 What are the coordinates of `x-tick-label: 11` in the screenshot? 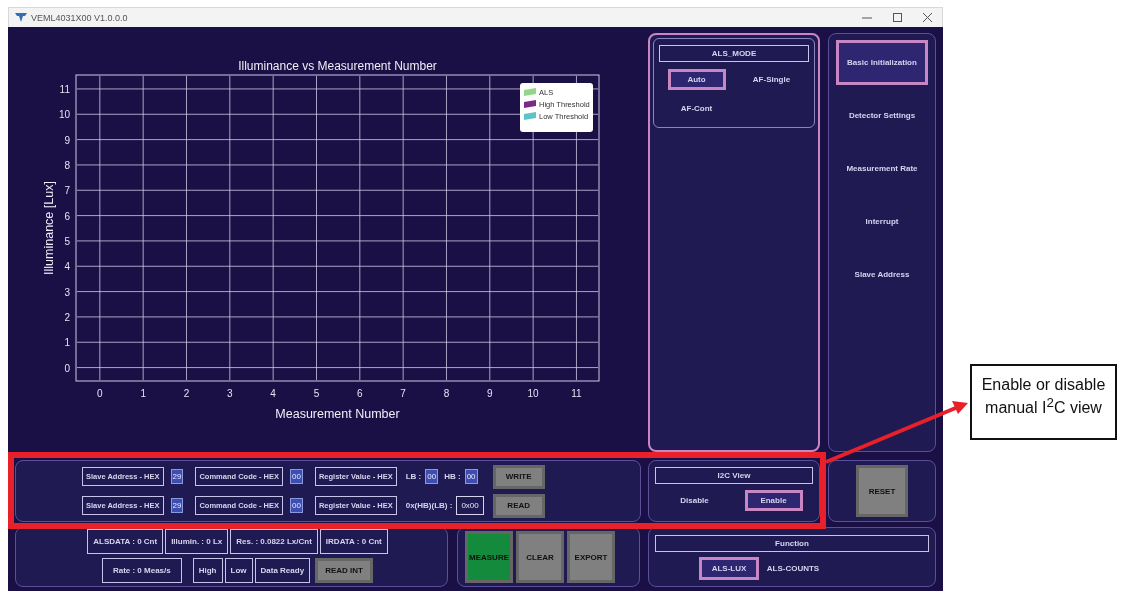 It's located at (576, 393).